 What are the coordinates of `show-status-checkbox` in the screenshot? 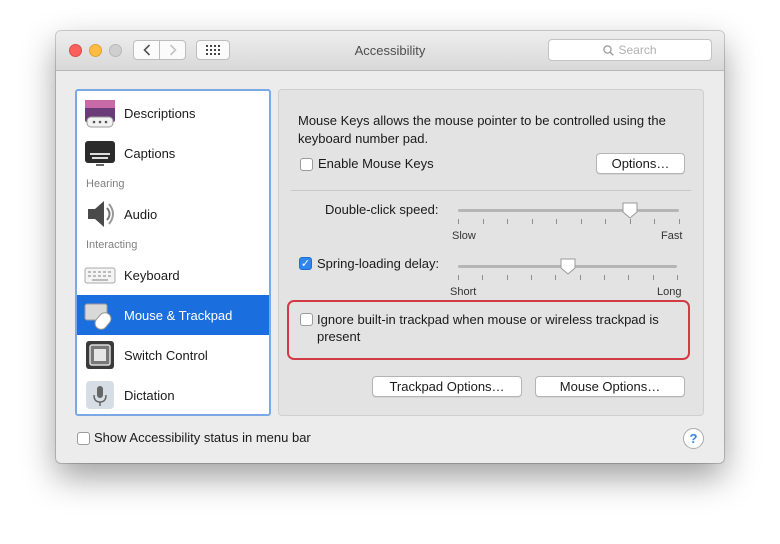 It's located at (83, 438).